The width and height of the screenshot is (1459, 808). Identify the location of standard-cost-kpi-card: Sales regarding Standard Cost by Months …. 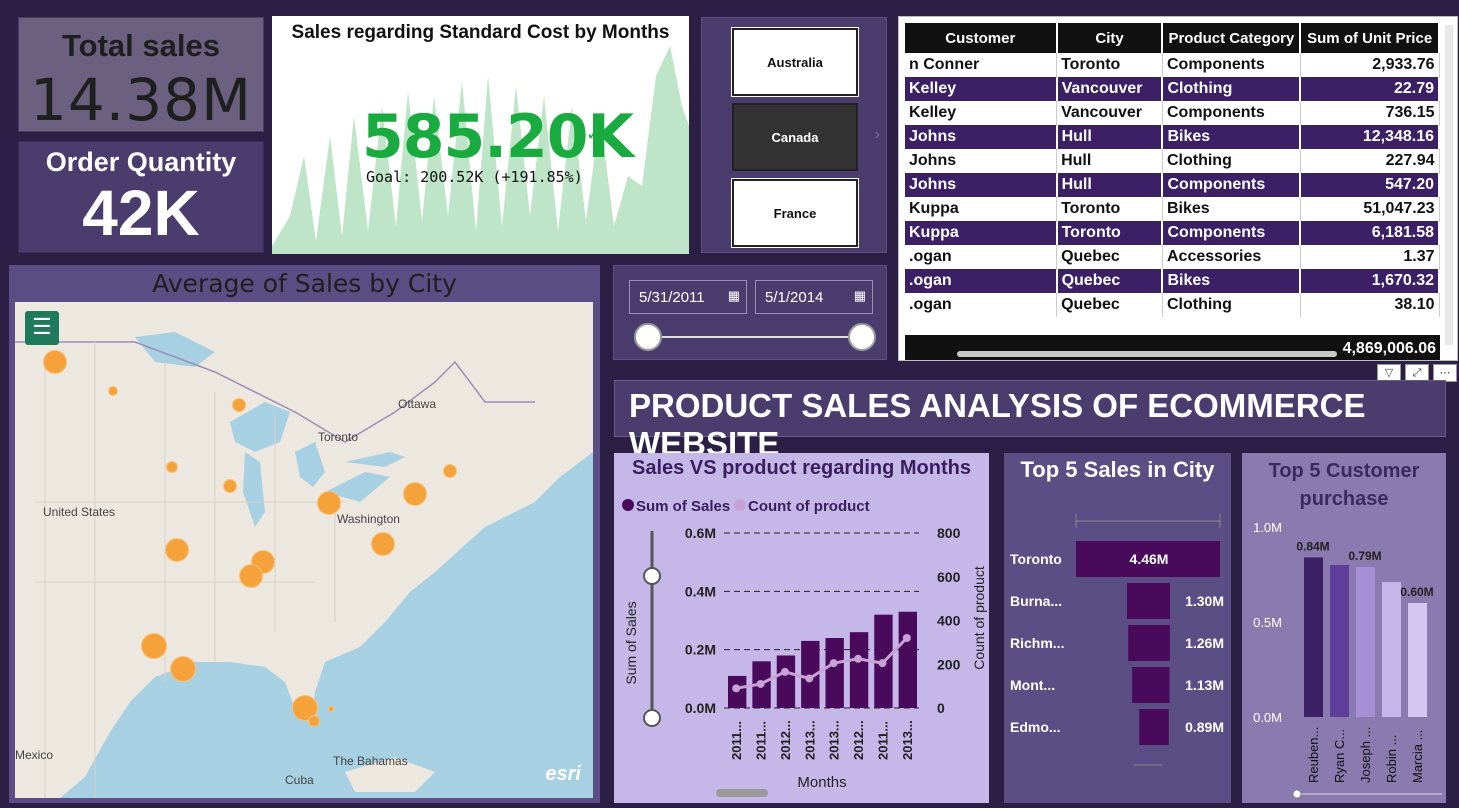
(480, 135).